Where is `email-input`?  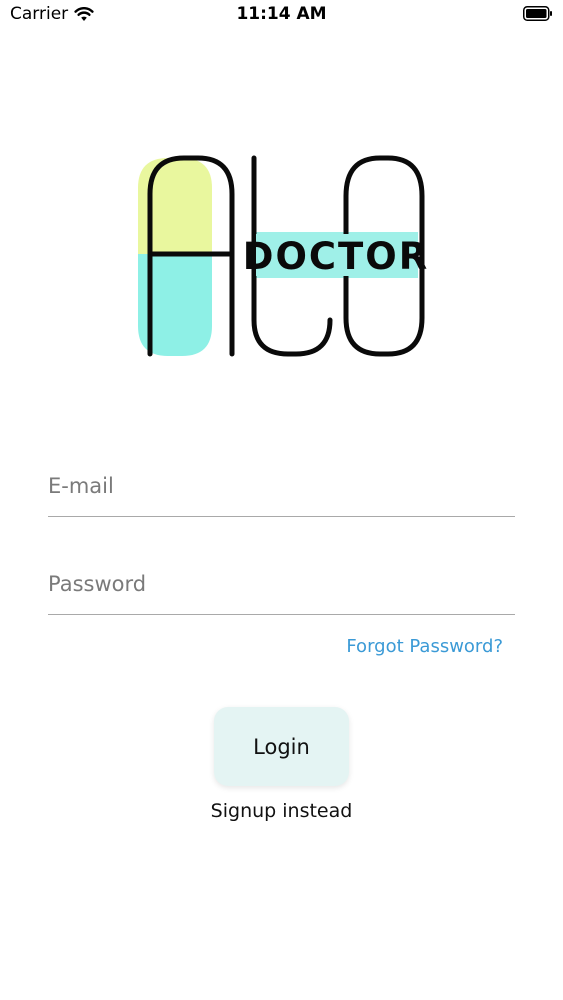 email-input is located at coordinates (281, 486).